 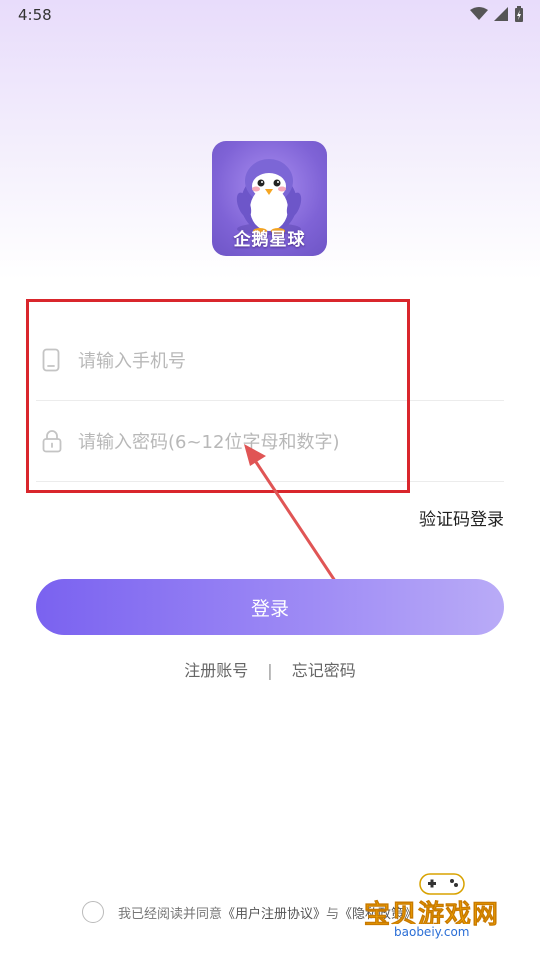 I want to click on agreement-and: 与, so click(x=333, y=914).